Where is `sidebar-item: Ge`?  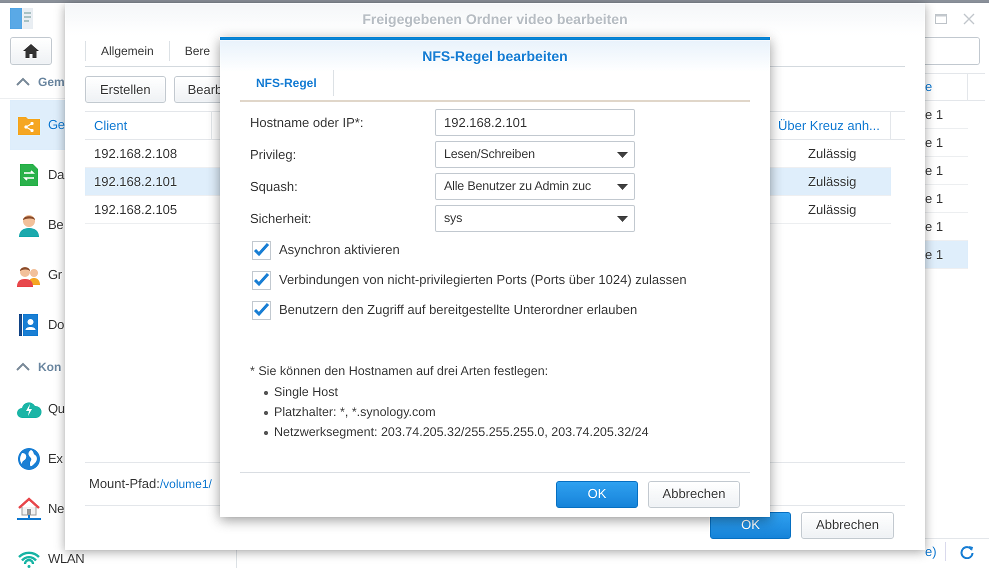
sidebar-item: Ge is located at coordinates (37, 125).